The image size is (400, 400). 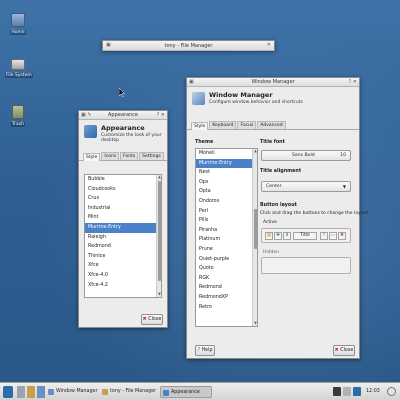 What do you see at coordinates (269, 45) in the screenshot?
I see `close-icon: ✕` at bounding box center [269, 45].